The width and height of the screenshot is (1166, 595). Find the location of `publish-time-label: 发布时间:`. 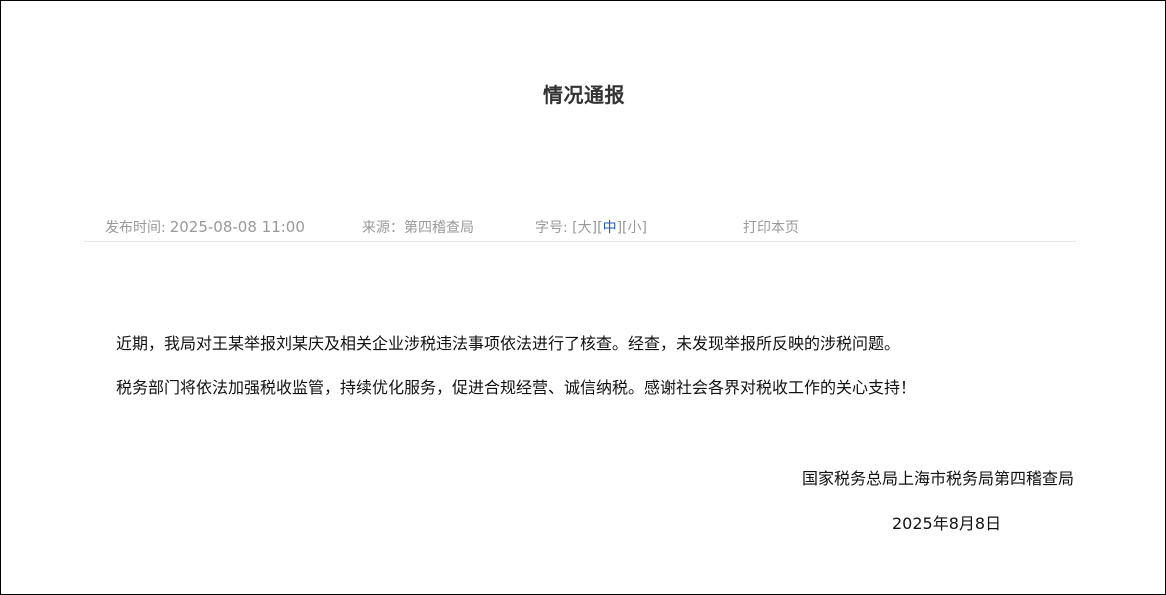

publish-time-label: 发布时间: is located at coordinates (135, 228).